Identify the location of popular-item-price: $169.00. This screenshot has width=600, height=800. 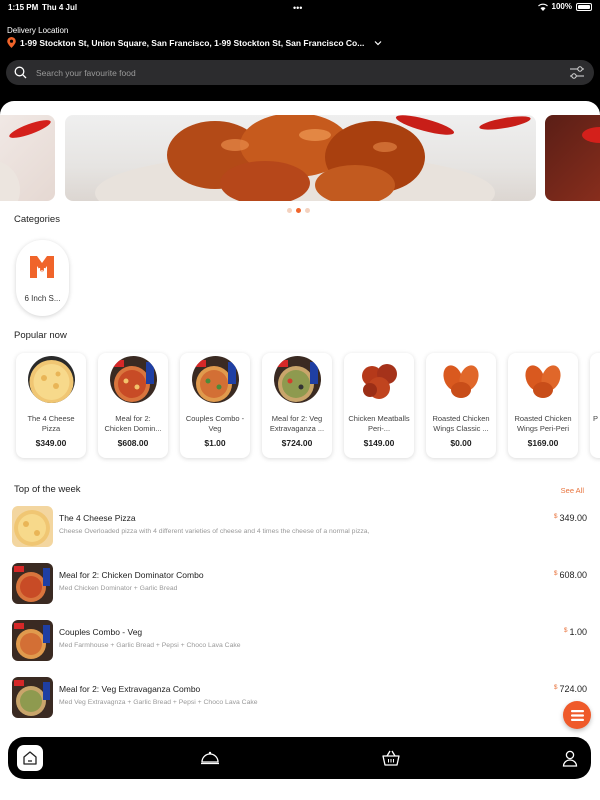
(543, 443).